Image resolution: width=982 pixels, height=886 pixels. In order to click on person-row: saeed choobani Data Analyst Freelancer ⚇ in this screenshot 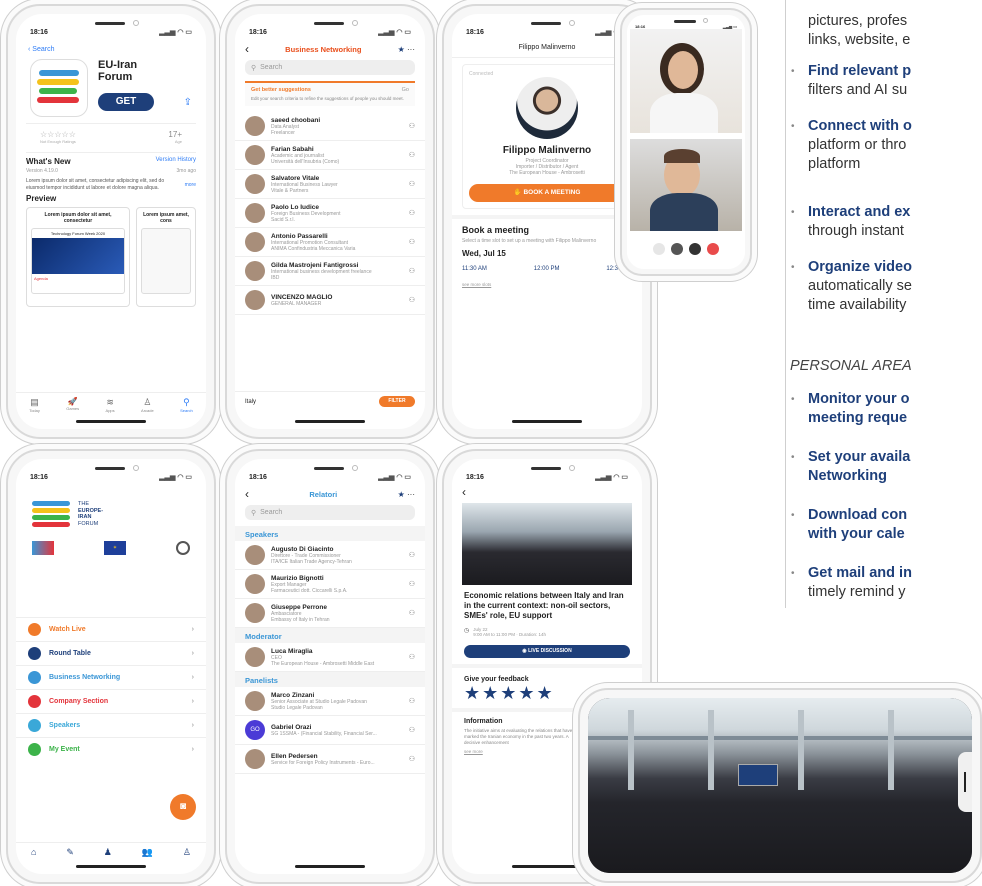, I will do `click(330, 126)`.